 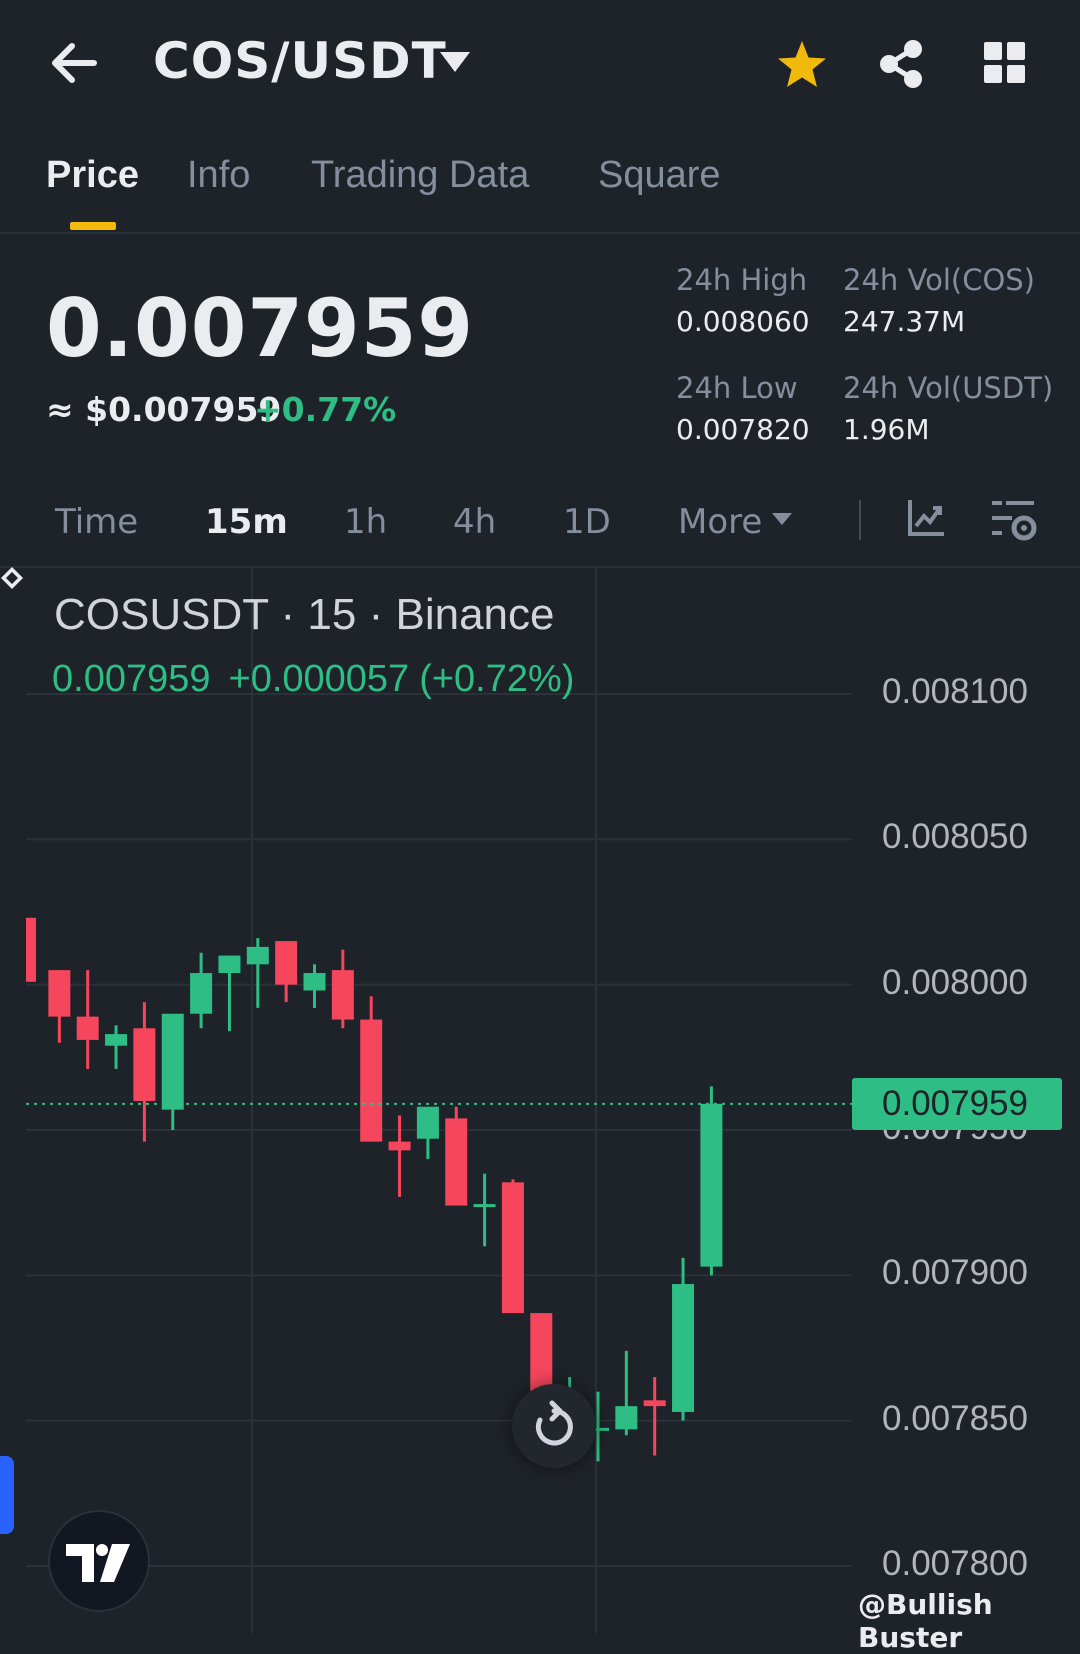 I want to click on legend-change-pct: (+0.72%), so click(x=497, y=679).